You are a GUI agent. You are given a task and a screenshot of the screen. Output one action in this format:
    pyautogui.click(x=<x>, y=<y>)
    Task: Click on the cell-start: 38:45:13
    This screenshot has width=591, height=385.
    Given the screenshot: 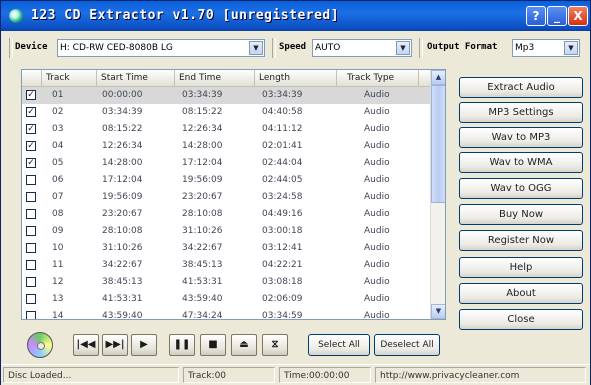 What is the action you would take?
    pyautogui.click(x=122, y=282)
    